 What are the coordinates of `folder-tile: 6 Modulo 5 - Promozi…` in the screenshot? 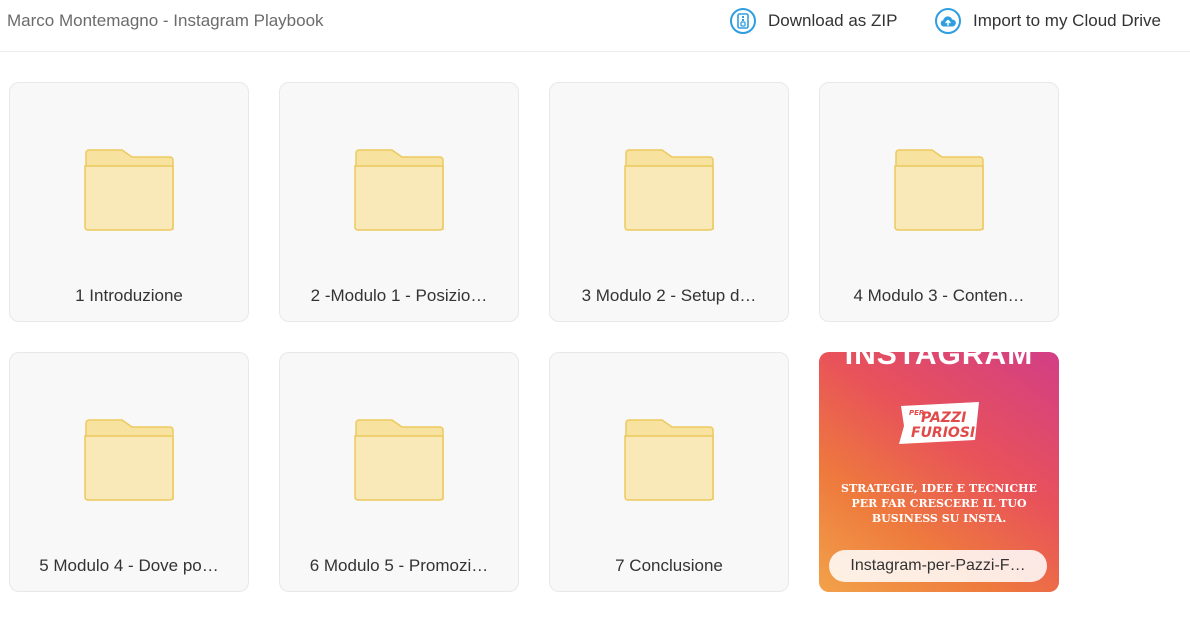 It's located at (399, 472).